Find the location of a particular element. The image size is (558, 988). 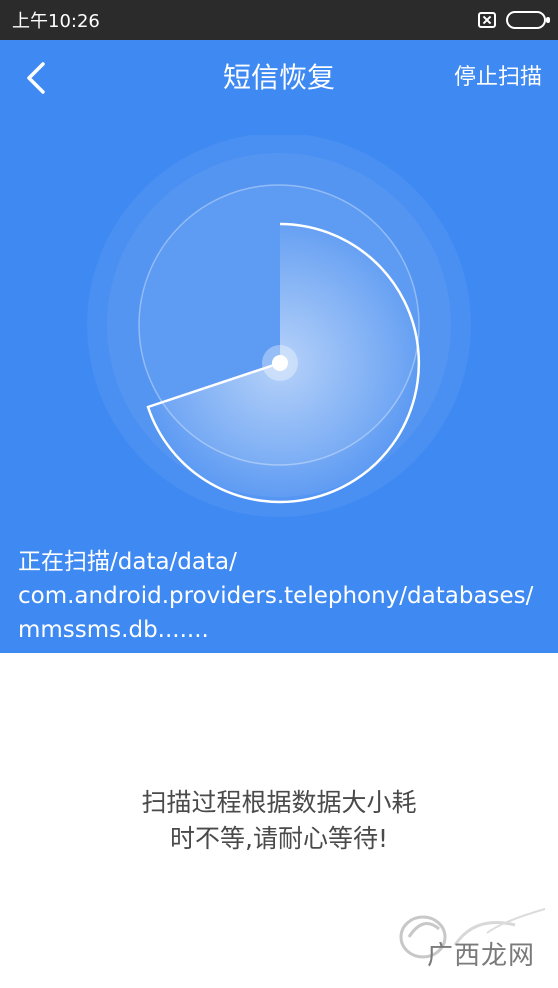

status-time: 上午10:26 is located at coordinates (56, 21).